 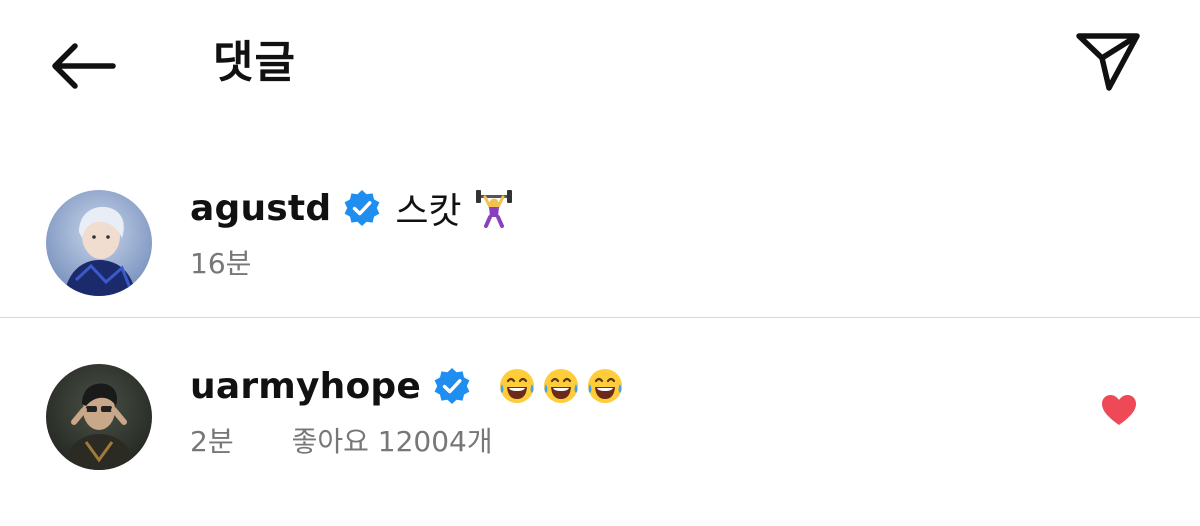 I want to click on back-button, so click(x=82, y=66).